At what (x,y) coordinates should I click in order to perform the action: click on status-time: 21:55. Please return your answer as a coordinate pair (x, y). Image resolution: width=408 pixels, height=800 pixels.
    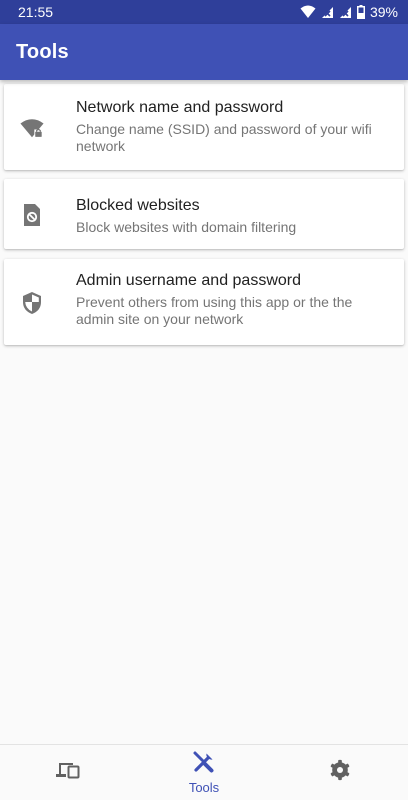
    Looking at the image, I should click on (36, 12).